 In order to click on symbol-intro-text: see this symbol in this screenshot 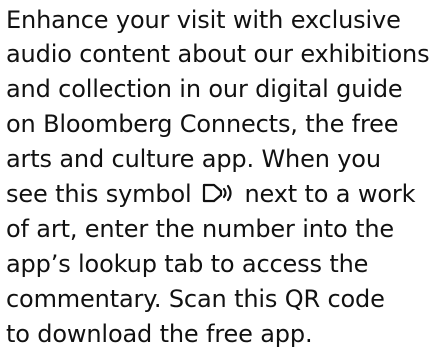, I will do `click(99, 194)`.